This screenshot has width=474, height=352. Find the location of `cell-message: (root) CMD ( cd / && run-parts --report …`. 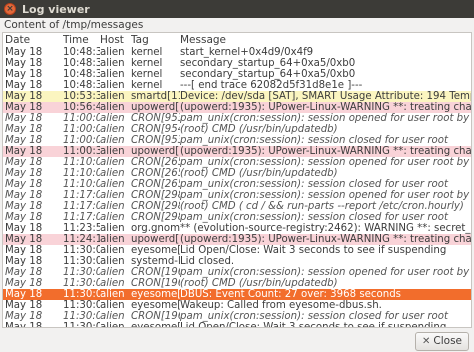

cell-message: (root) CMD ( cd / && run-parts --report … is located at coordinates (322, 206).